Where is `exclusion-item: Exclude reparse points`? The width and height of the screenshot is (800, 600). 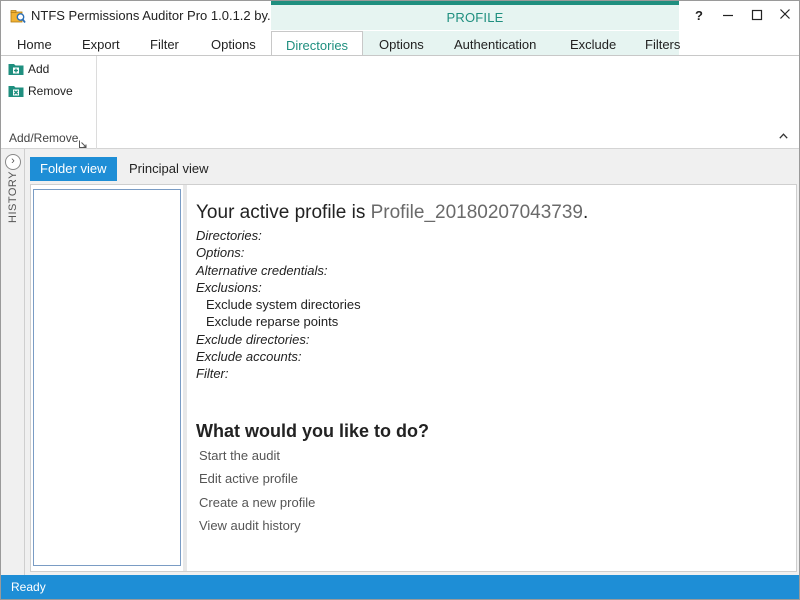 exclusion-item: Exclude reparse points is located at coordinates (272, 322).